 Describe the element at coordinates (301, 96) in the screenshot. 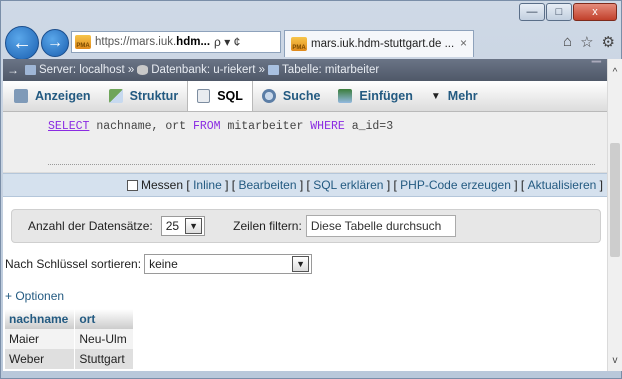

I see `tab-search-label: Suche` at that location.